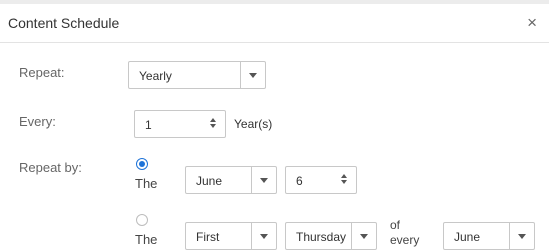 The image size is (549, 250). Describe the element at coordinates (208, 237) in the screenshot. I see `option2-ordinal-value: First` at that location.